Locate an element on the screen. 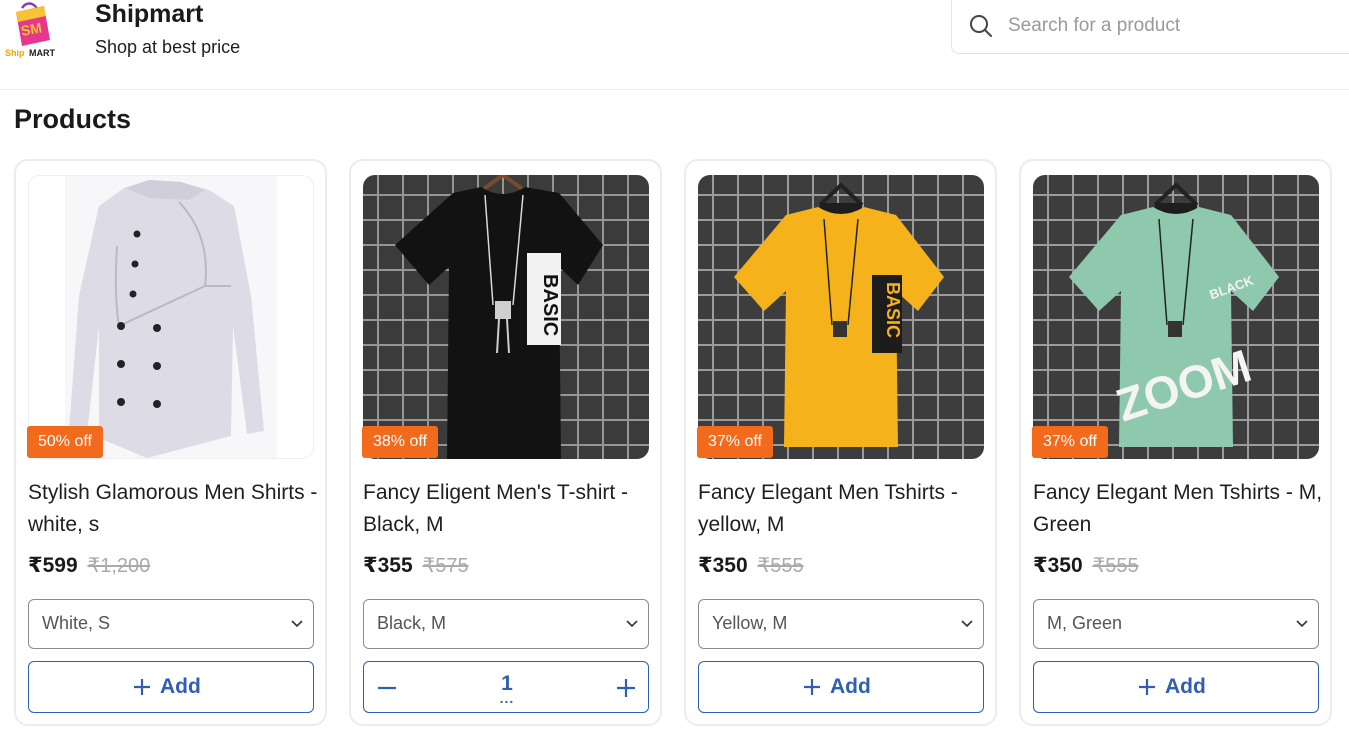 This screenshot has width=1349, height=737. original-price: ₹575 is located at coordinates (445, 566).